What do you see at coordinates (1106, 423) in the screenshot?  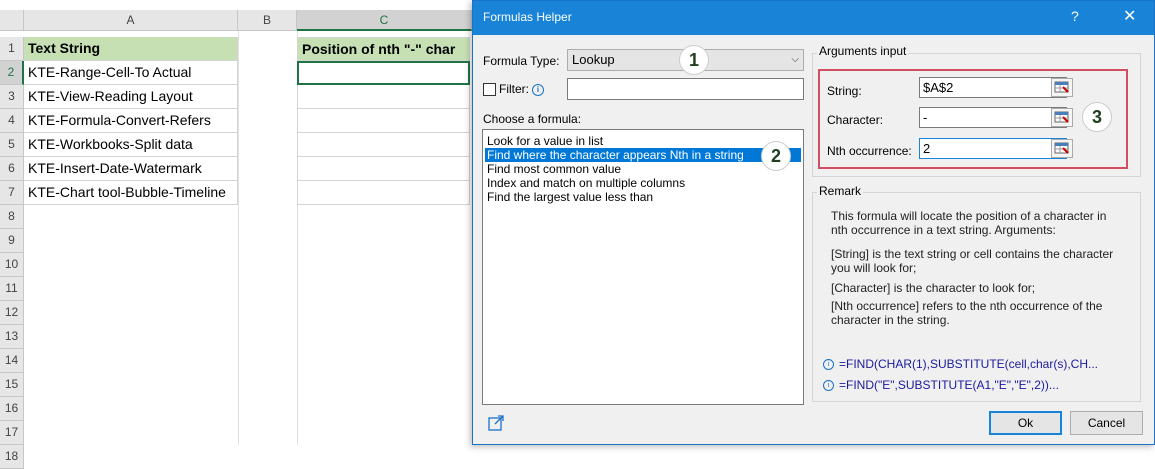 I see `cancel-button: Cancel` at bounding box center [1106, 423].